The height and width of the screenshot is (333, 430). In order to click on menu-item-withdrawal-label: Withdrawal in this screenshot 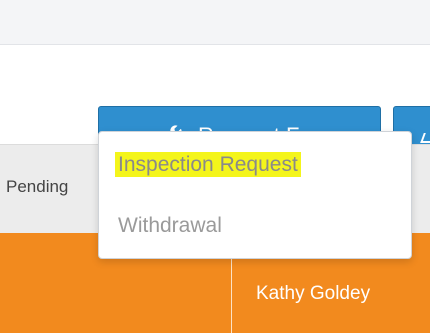, I will do `click(170, 225)`.